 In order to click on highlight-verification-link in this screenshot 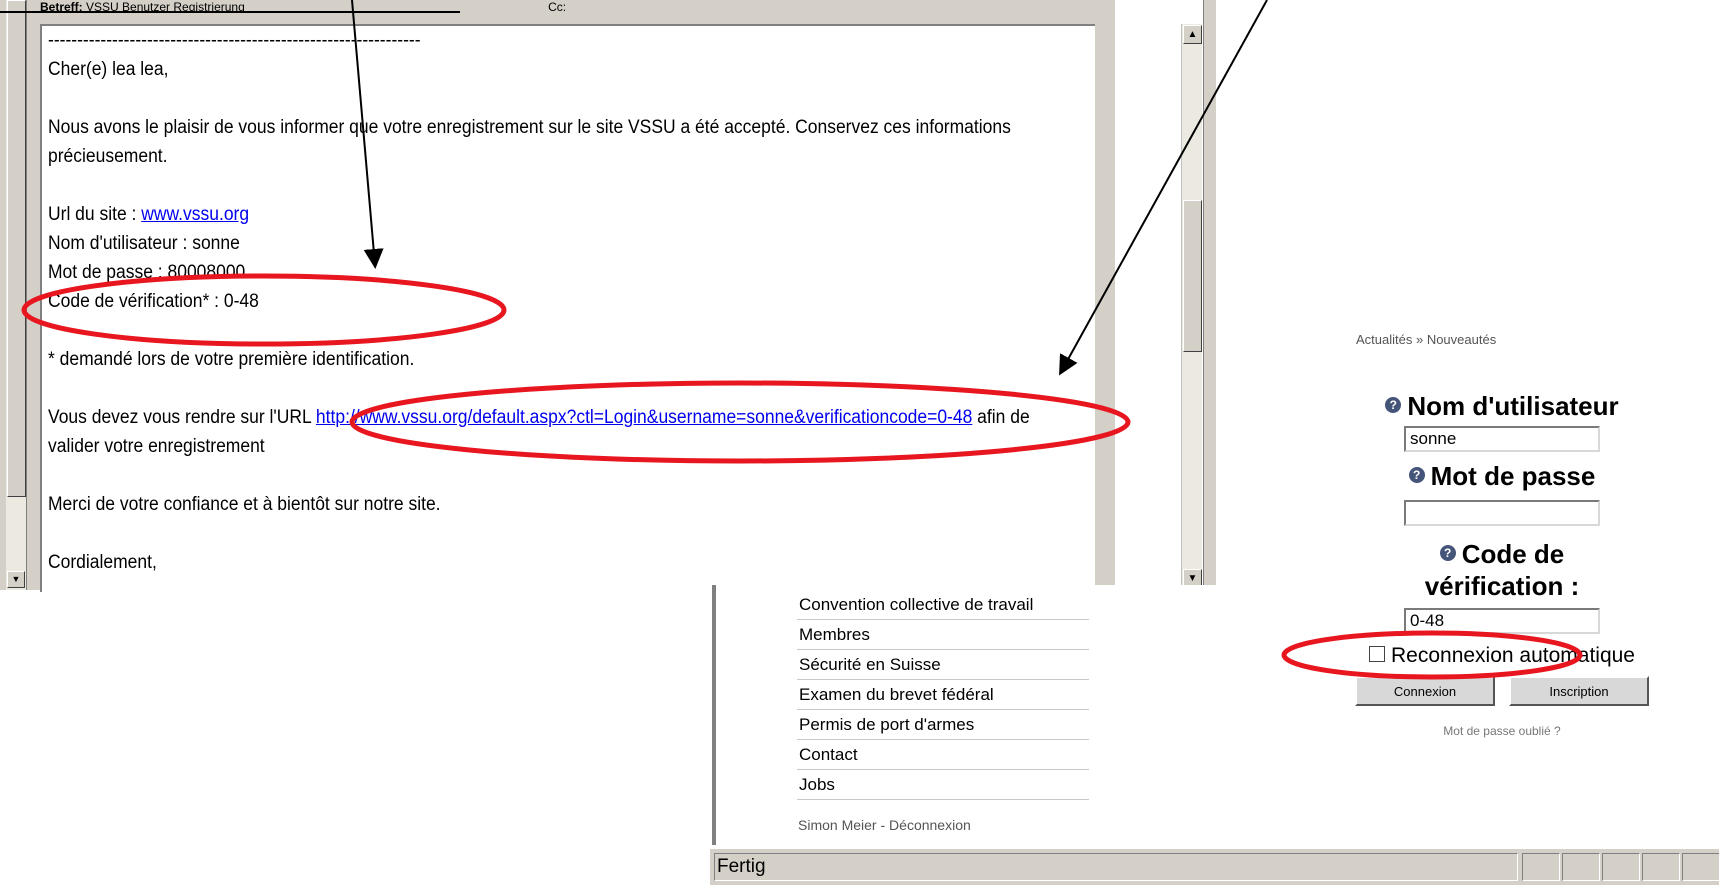, I will do `click(740, 422)`.